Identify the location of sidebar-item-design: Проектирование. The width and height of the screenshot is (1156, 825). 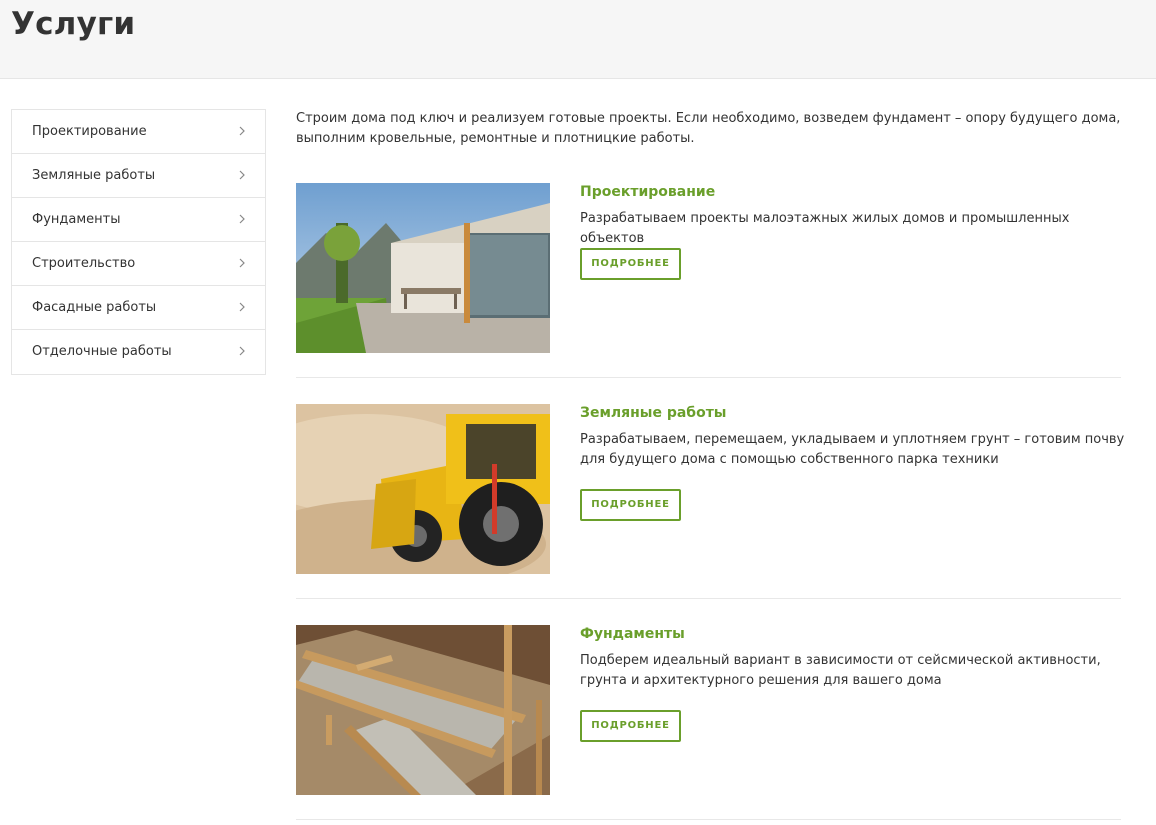
(138, 132).